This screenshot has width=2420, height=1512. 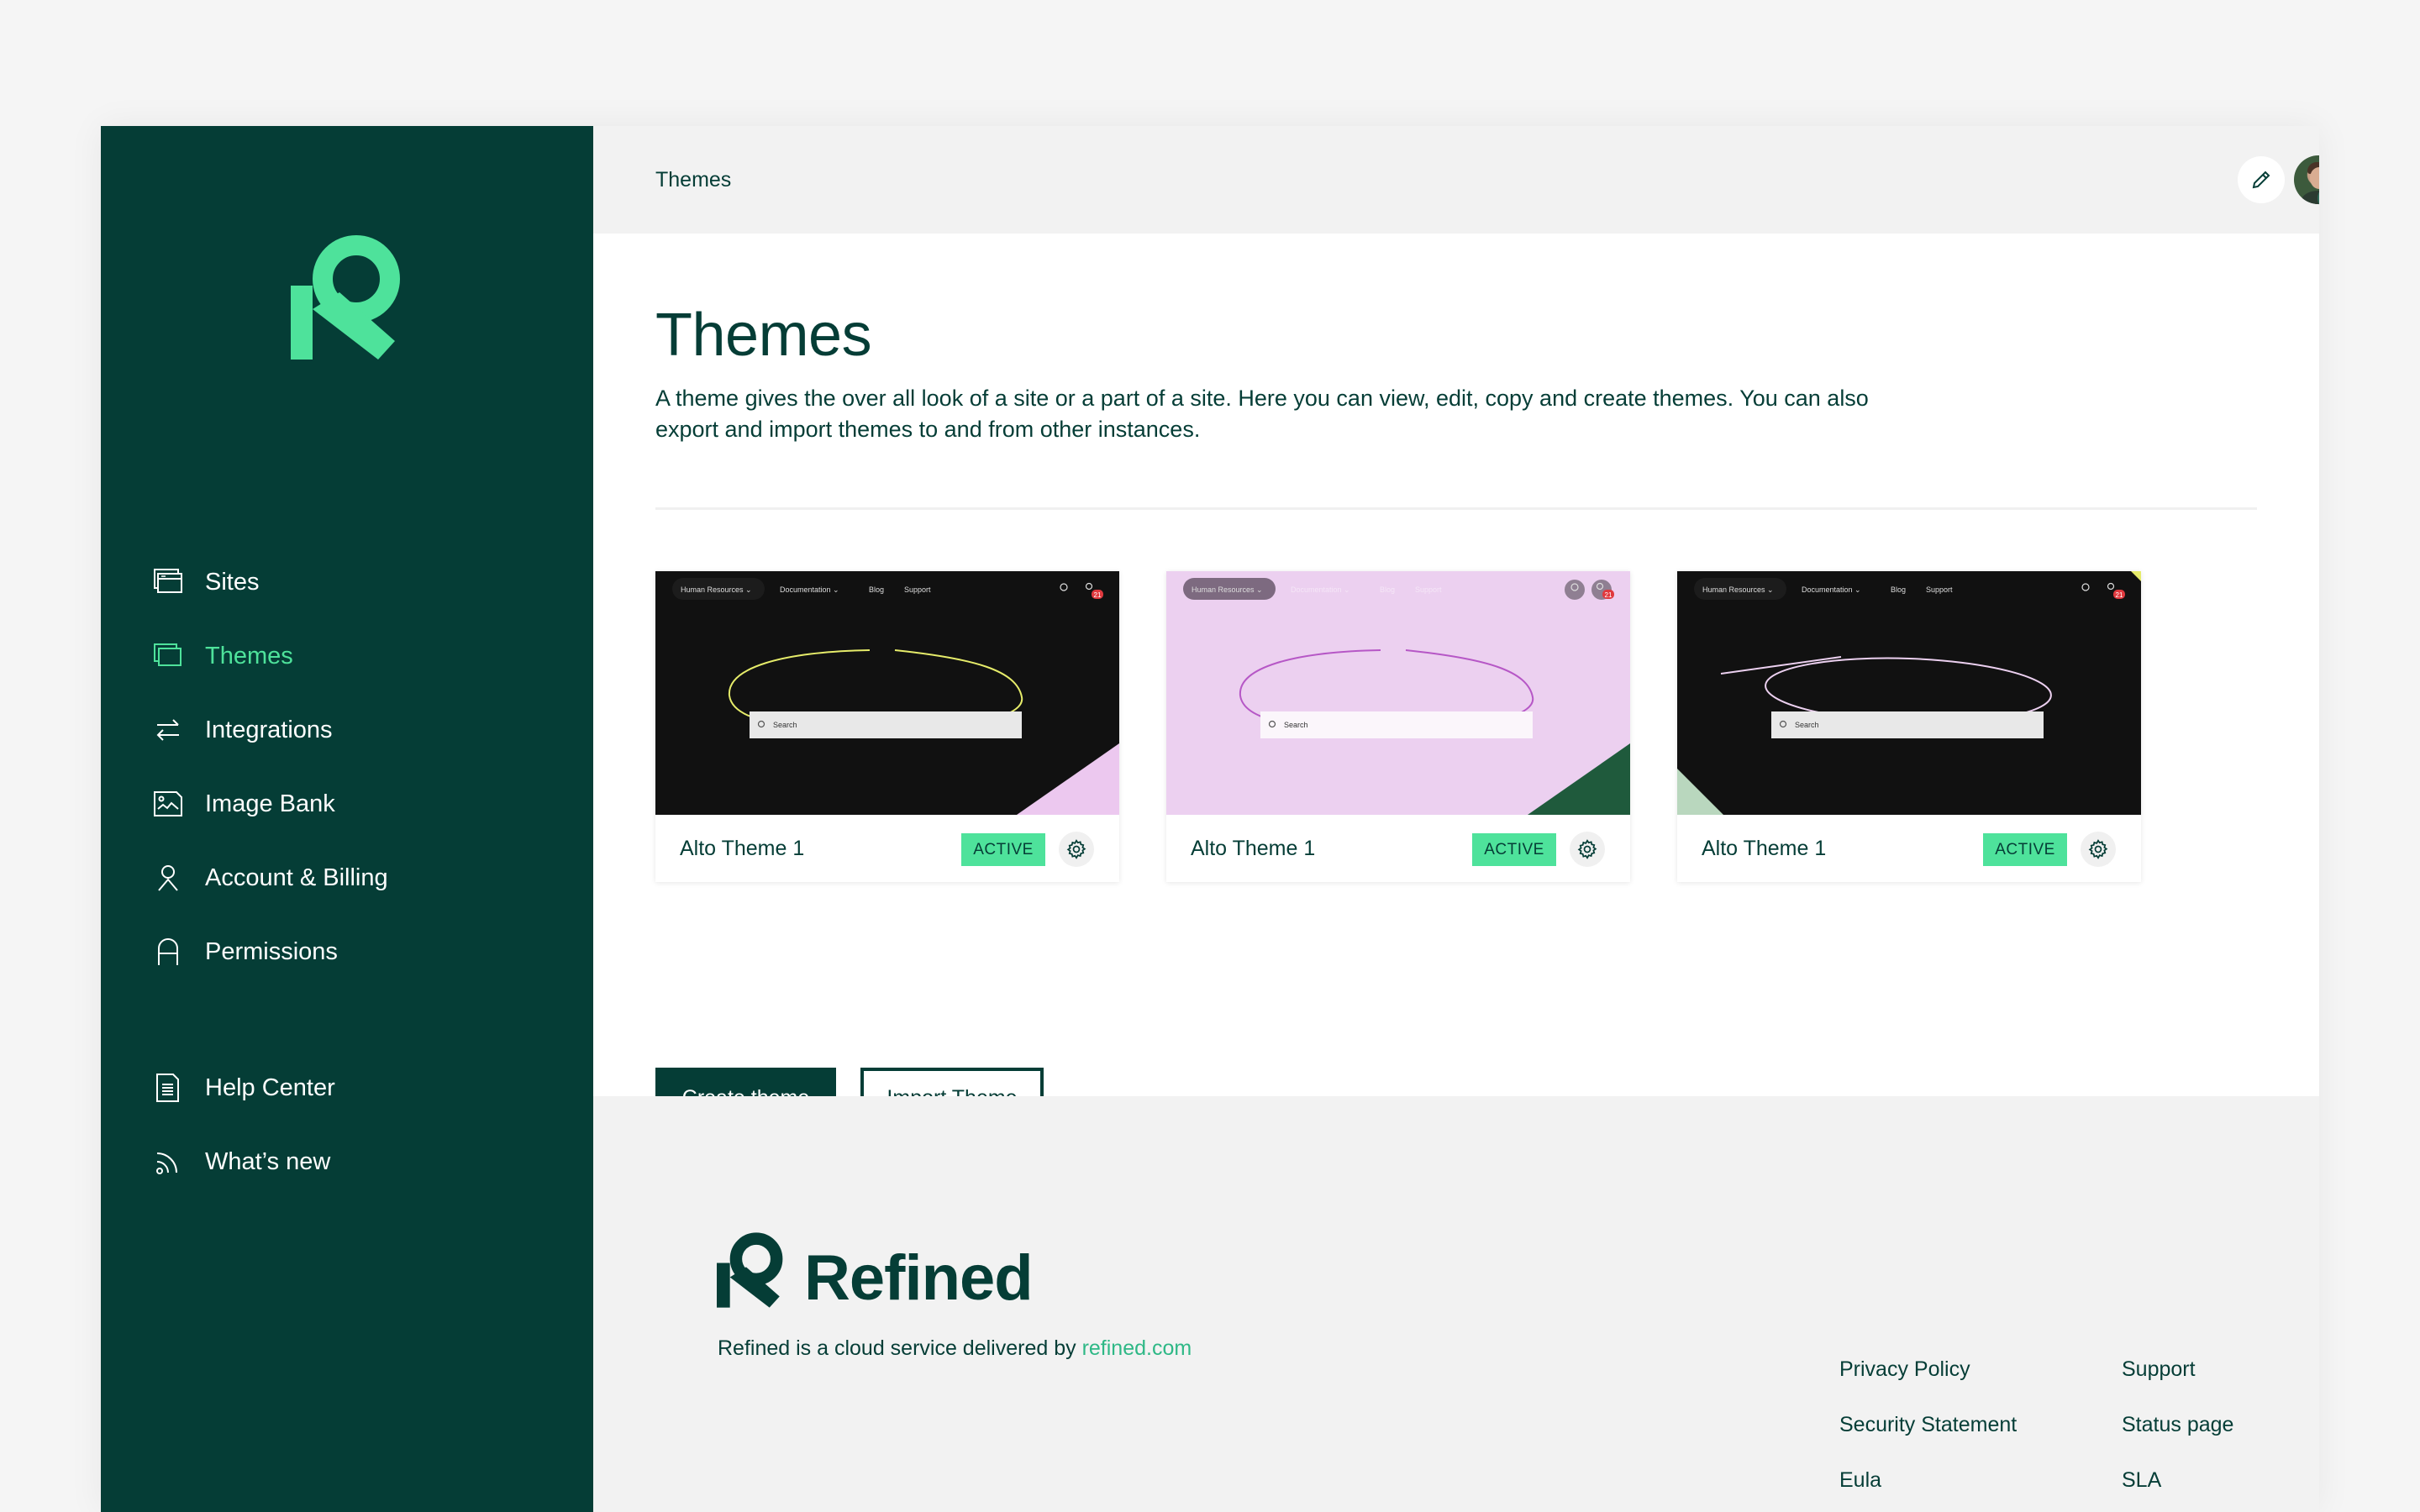 I want to click on sidebar-item-whats-new: What’s new, so click(x=241, y=1162).